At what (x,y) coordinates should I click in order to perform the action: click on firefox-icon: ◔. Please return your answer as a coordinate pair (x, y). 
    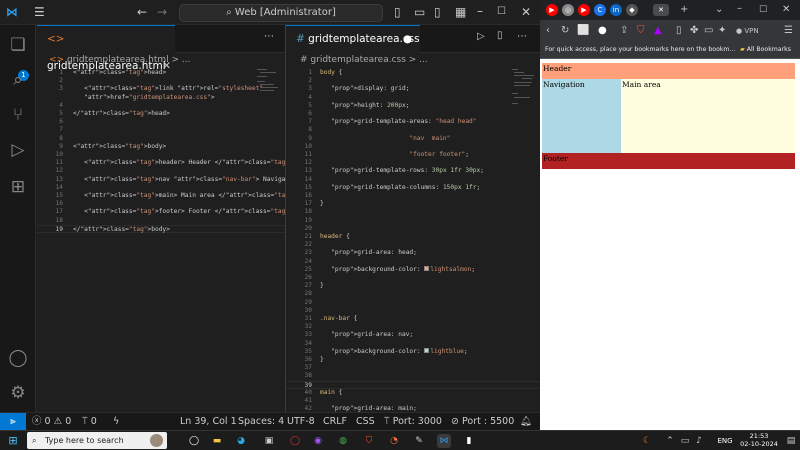
    Looking at the image, I should click on (394, 441).